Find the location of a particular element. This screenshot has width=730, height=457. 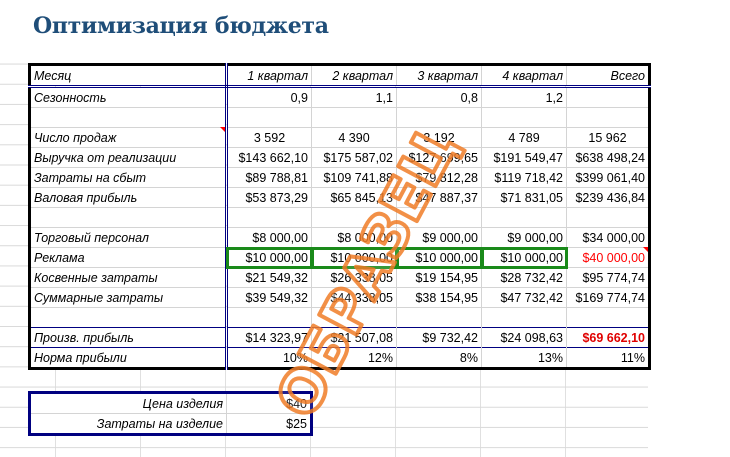

quarter-cell: $44 338,05 is located at coordinates (354, 297).